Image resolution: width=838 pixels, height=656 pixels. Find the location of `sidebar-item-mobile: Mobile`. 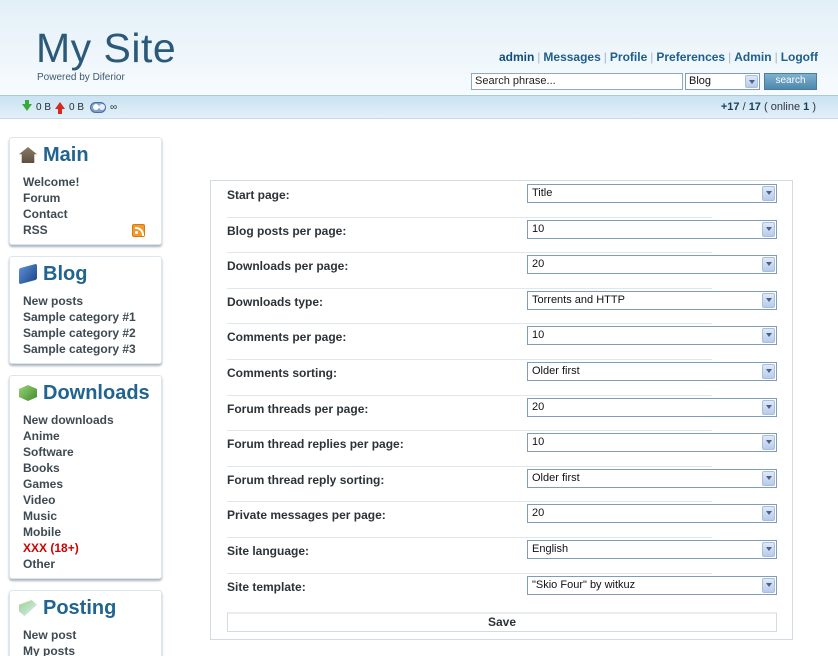

sidebar-item-mobile: Mobile is located at coordinates (92, 532).